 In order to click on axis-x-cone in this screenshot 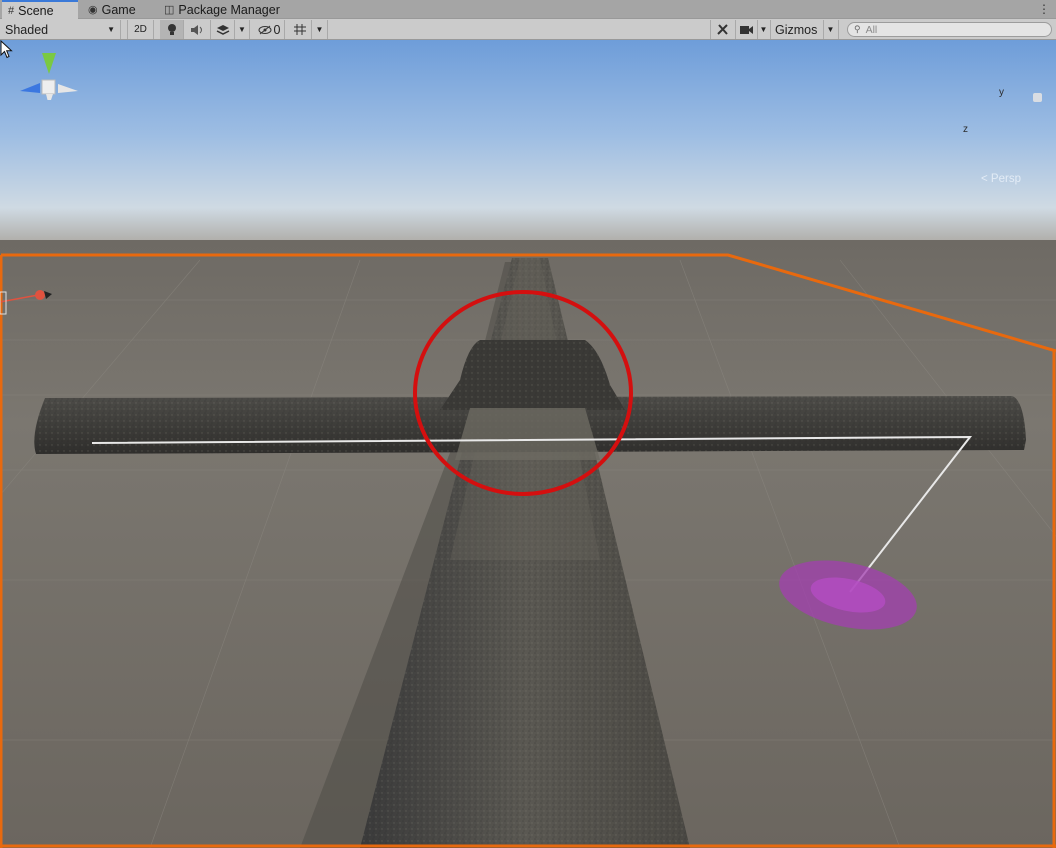, I will do `click(68, 88)`.